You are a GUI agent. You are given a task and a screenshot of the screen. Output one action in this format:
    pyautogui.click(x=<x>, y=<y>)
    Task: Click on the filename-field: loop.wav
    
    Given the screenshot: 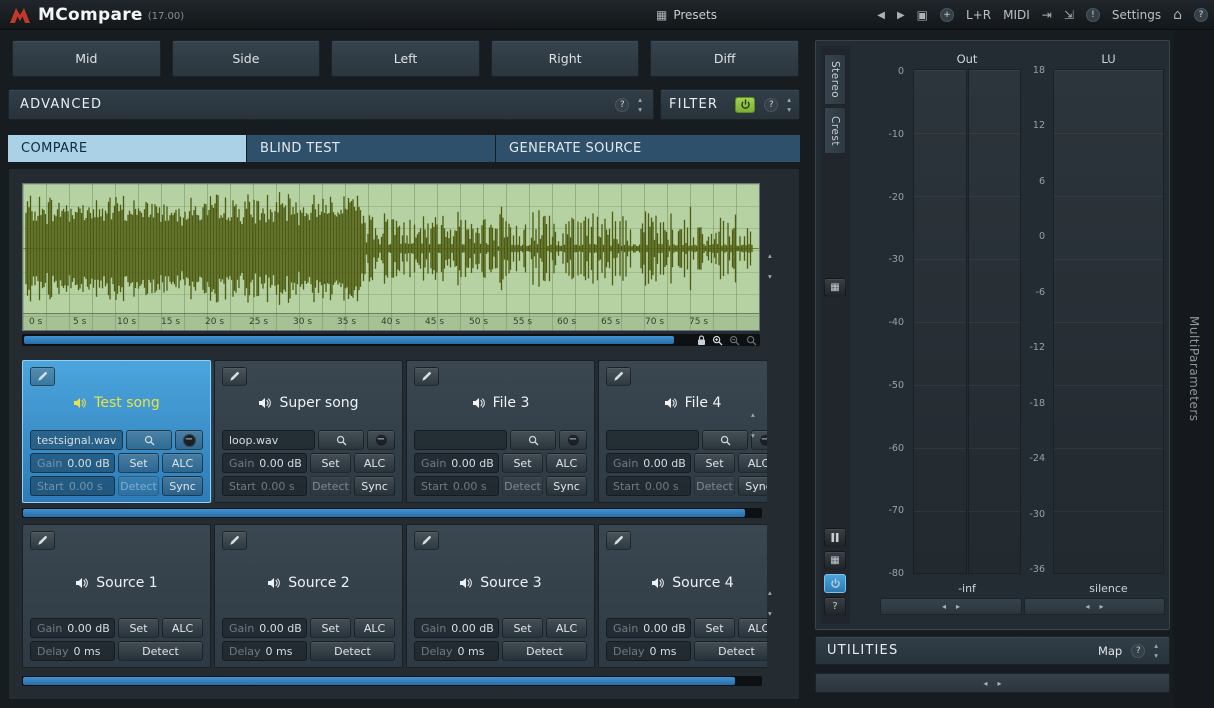 What is the action you would take?
    pyautogui.click(x=268, y=440)
    